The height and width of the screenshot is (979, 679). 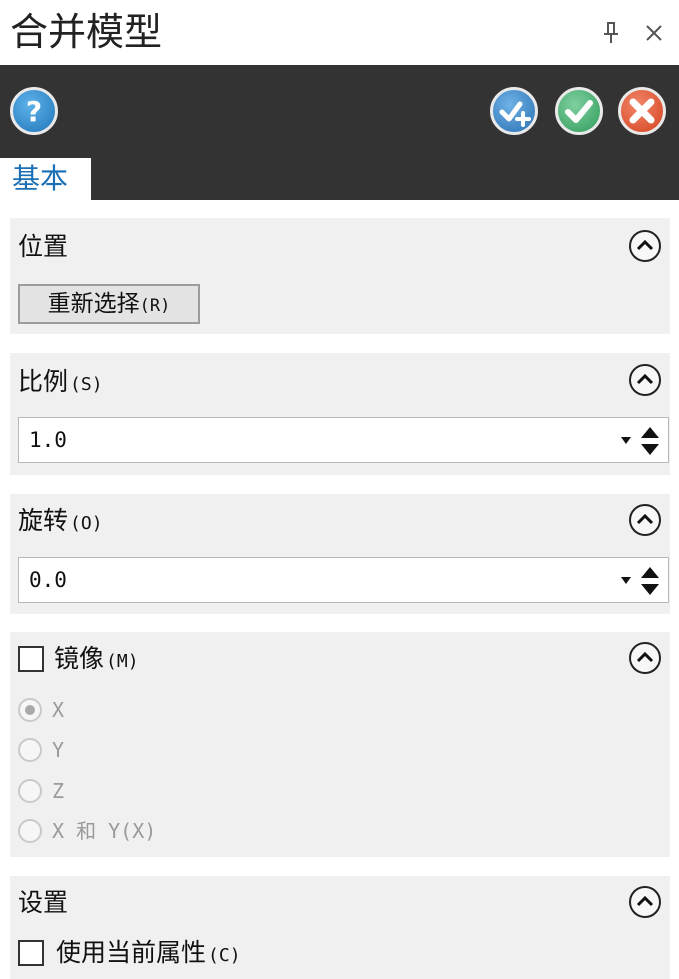 I want to click on radio-y, so click(x=30, y=750).